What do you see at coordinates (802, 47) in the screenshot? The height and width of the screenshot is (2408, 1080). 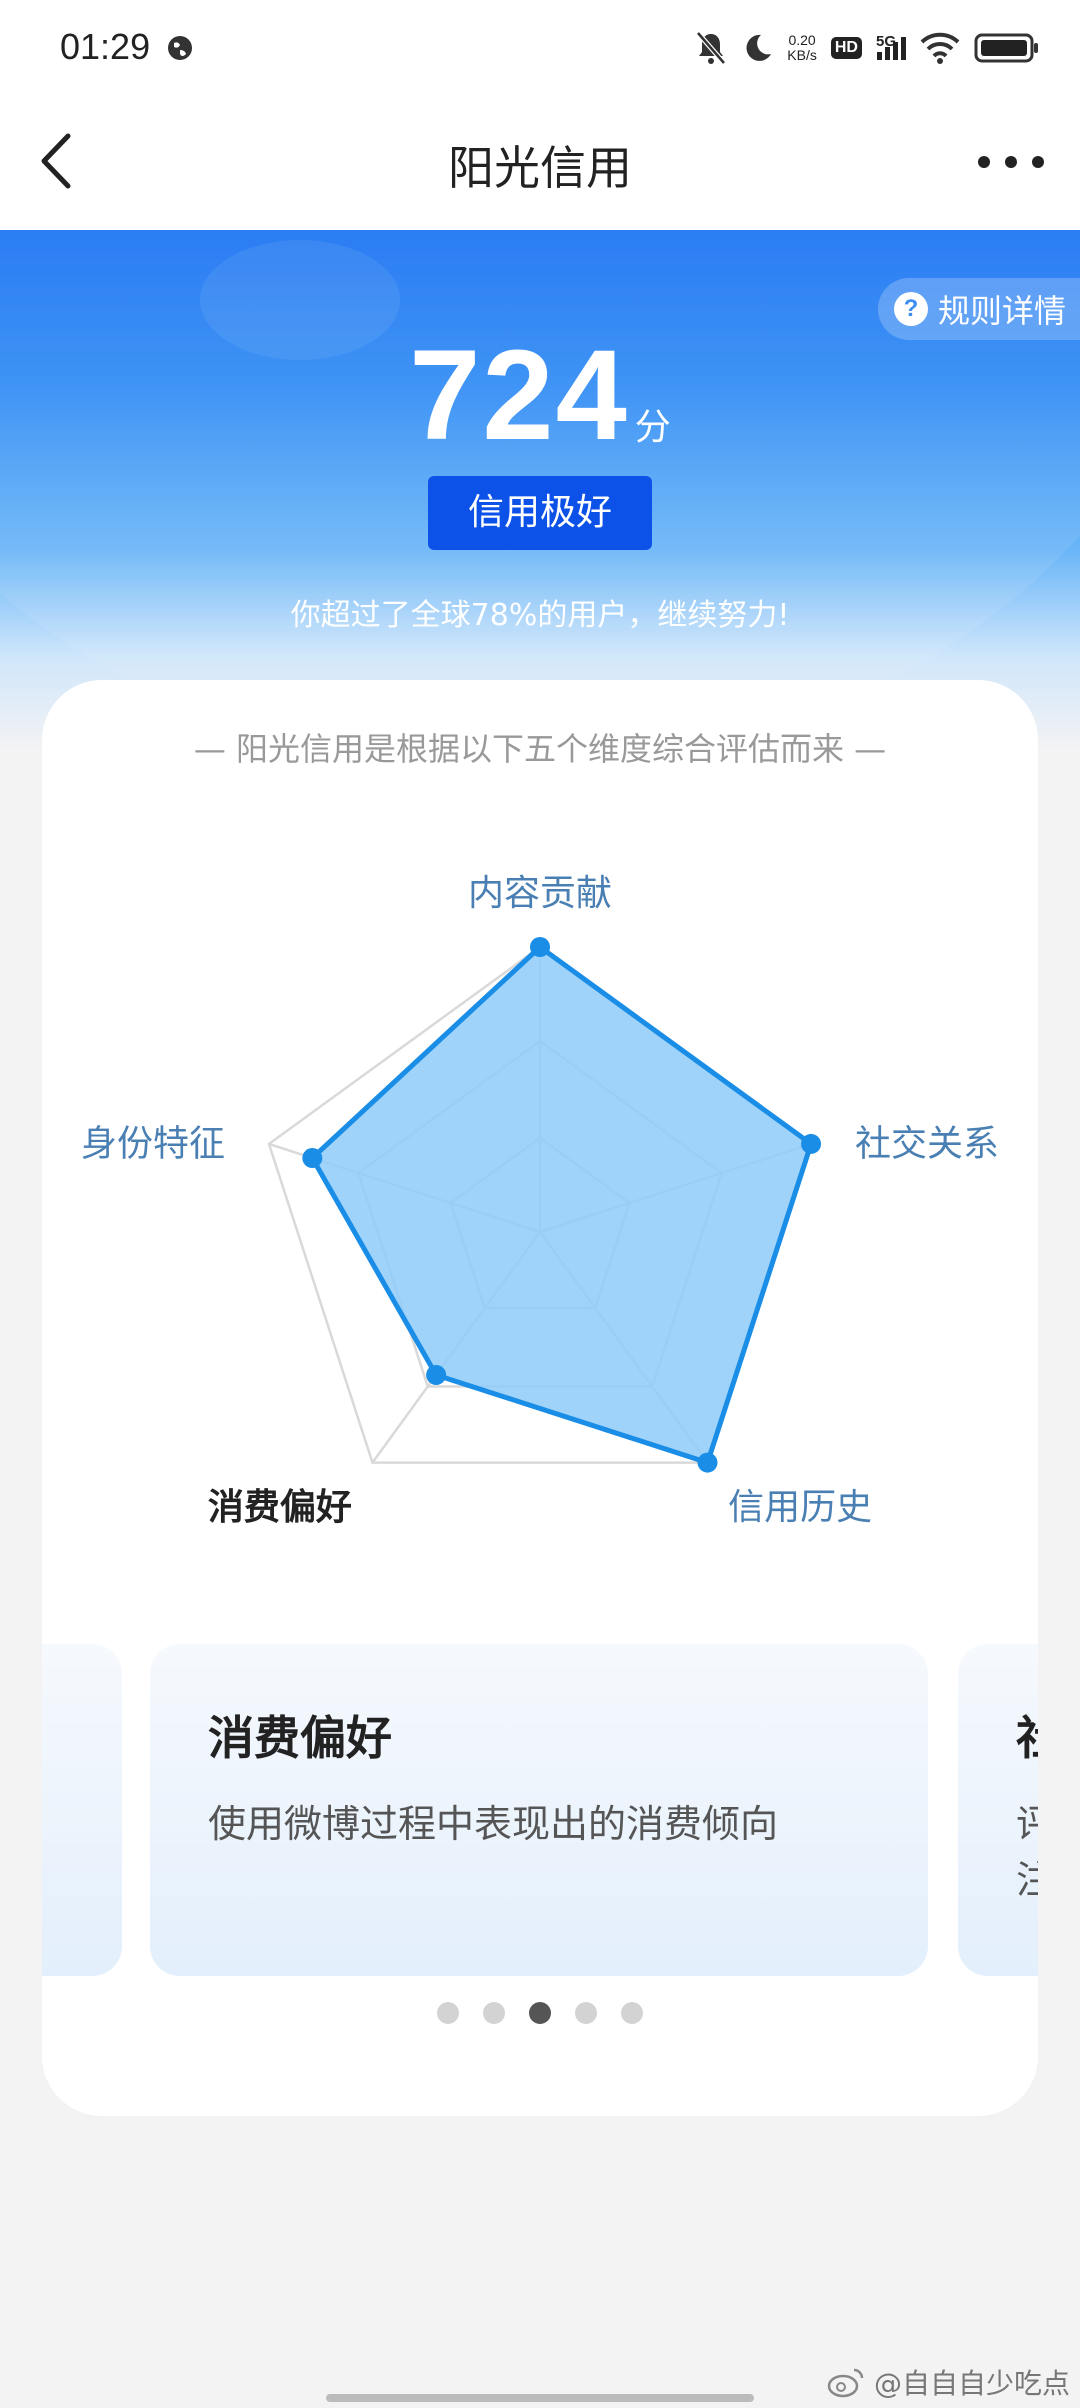 I see `network-speed: 0.20 KB/s` at bounding box center [802, 47].